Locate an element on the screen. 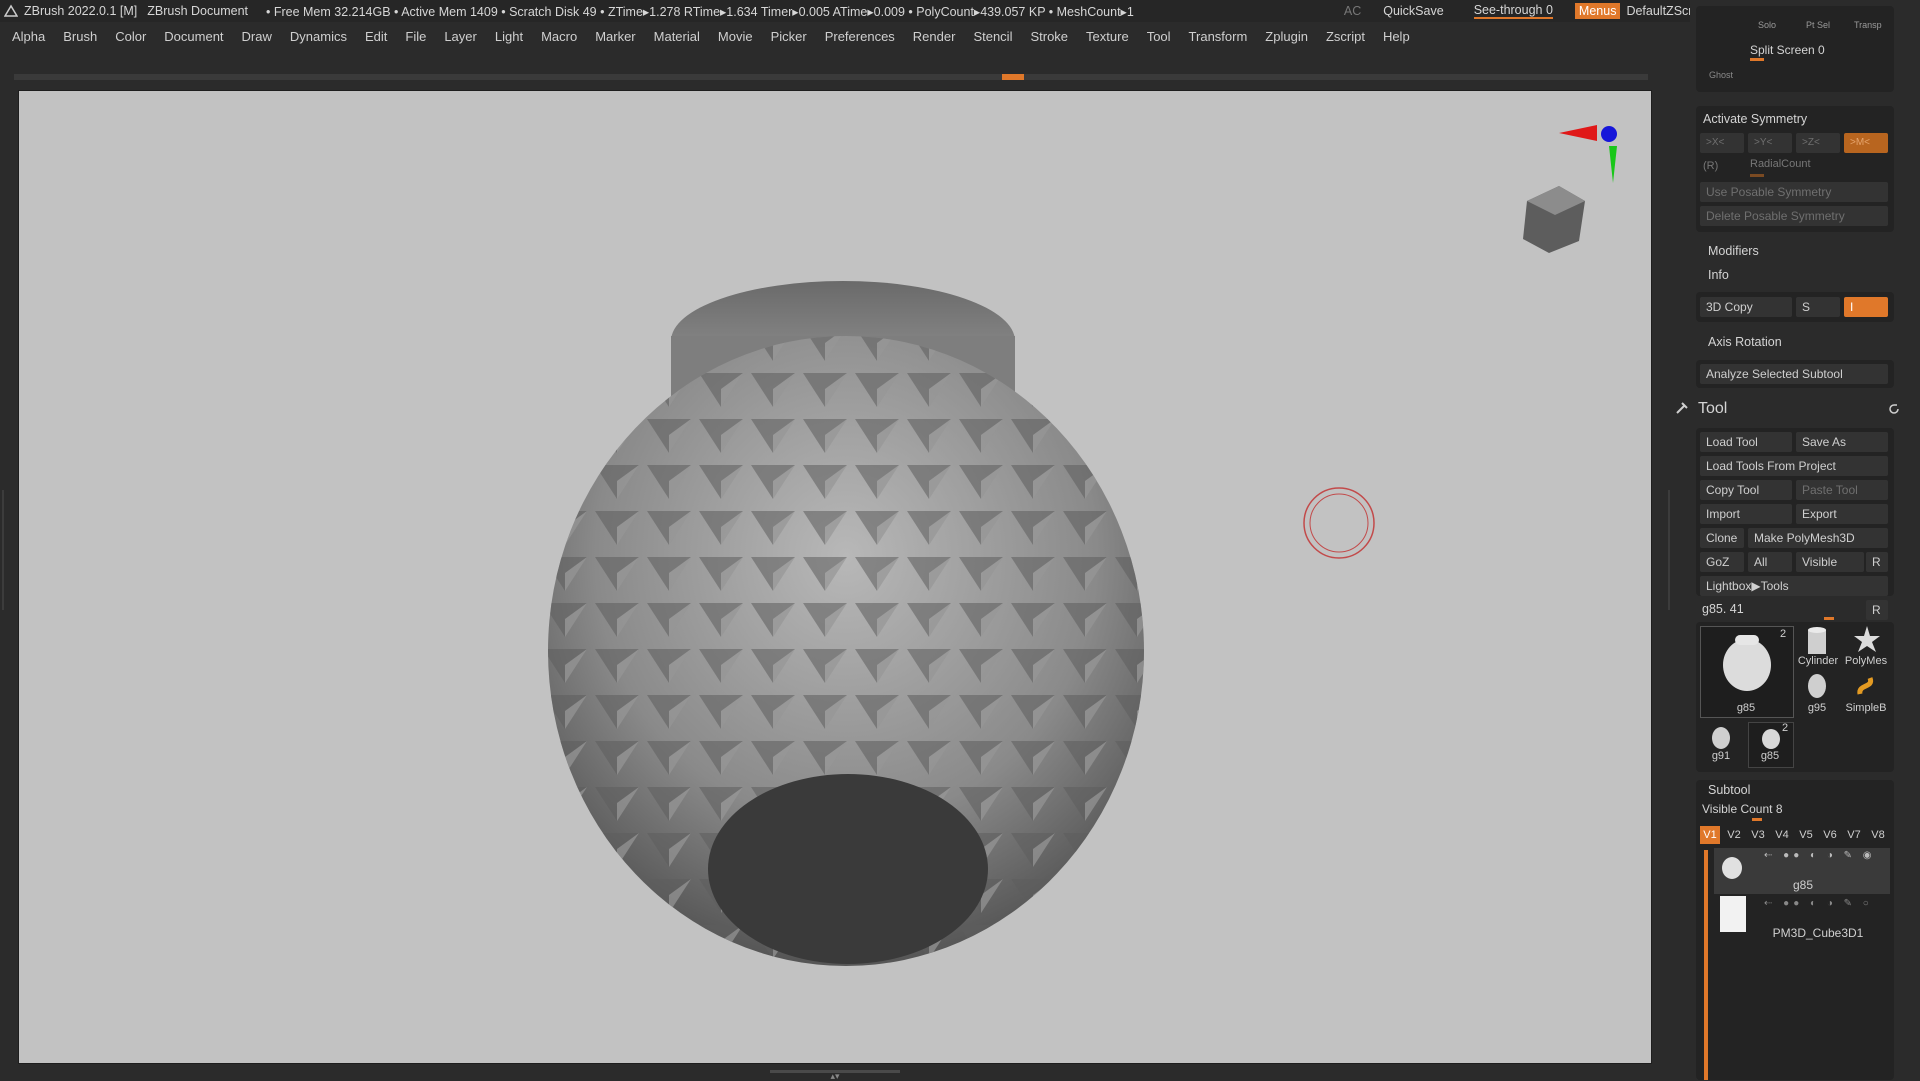 The height and width of the screenshot is (1081, 1920). save-as-button: Save As is located at coordinates (1842, 442).